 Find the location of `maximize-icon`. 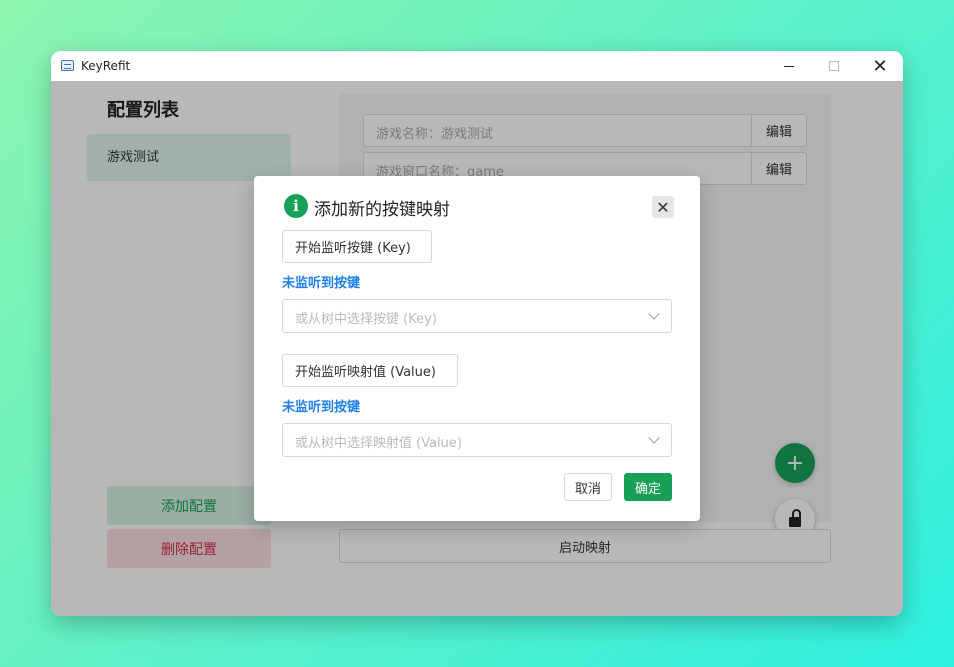

maximize-icon is located at coordinates (834, 66).